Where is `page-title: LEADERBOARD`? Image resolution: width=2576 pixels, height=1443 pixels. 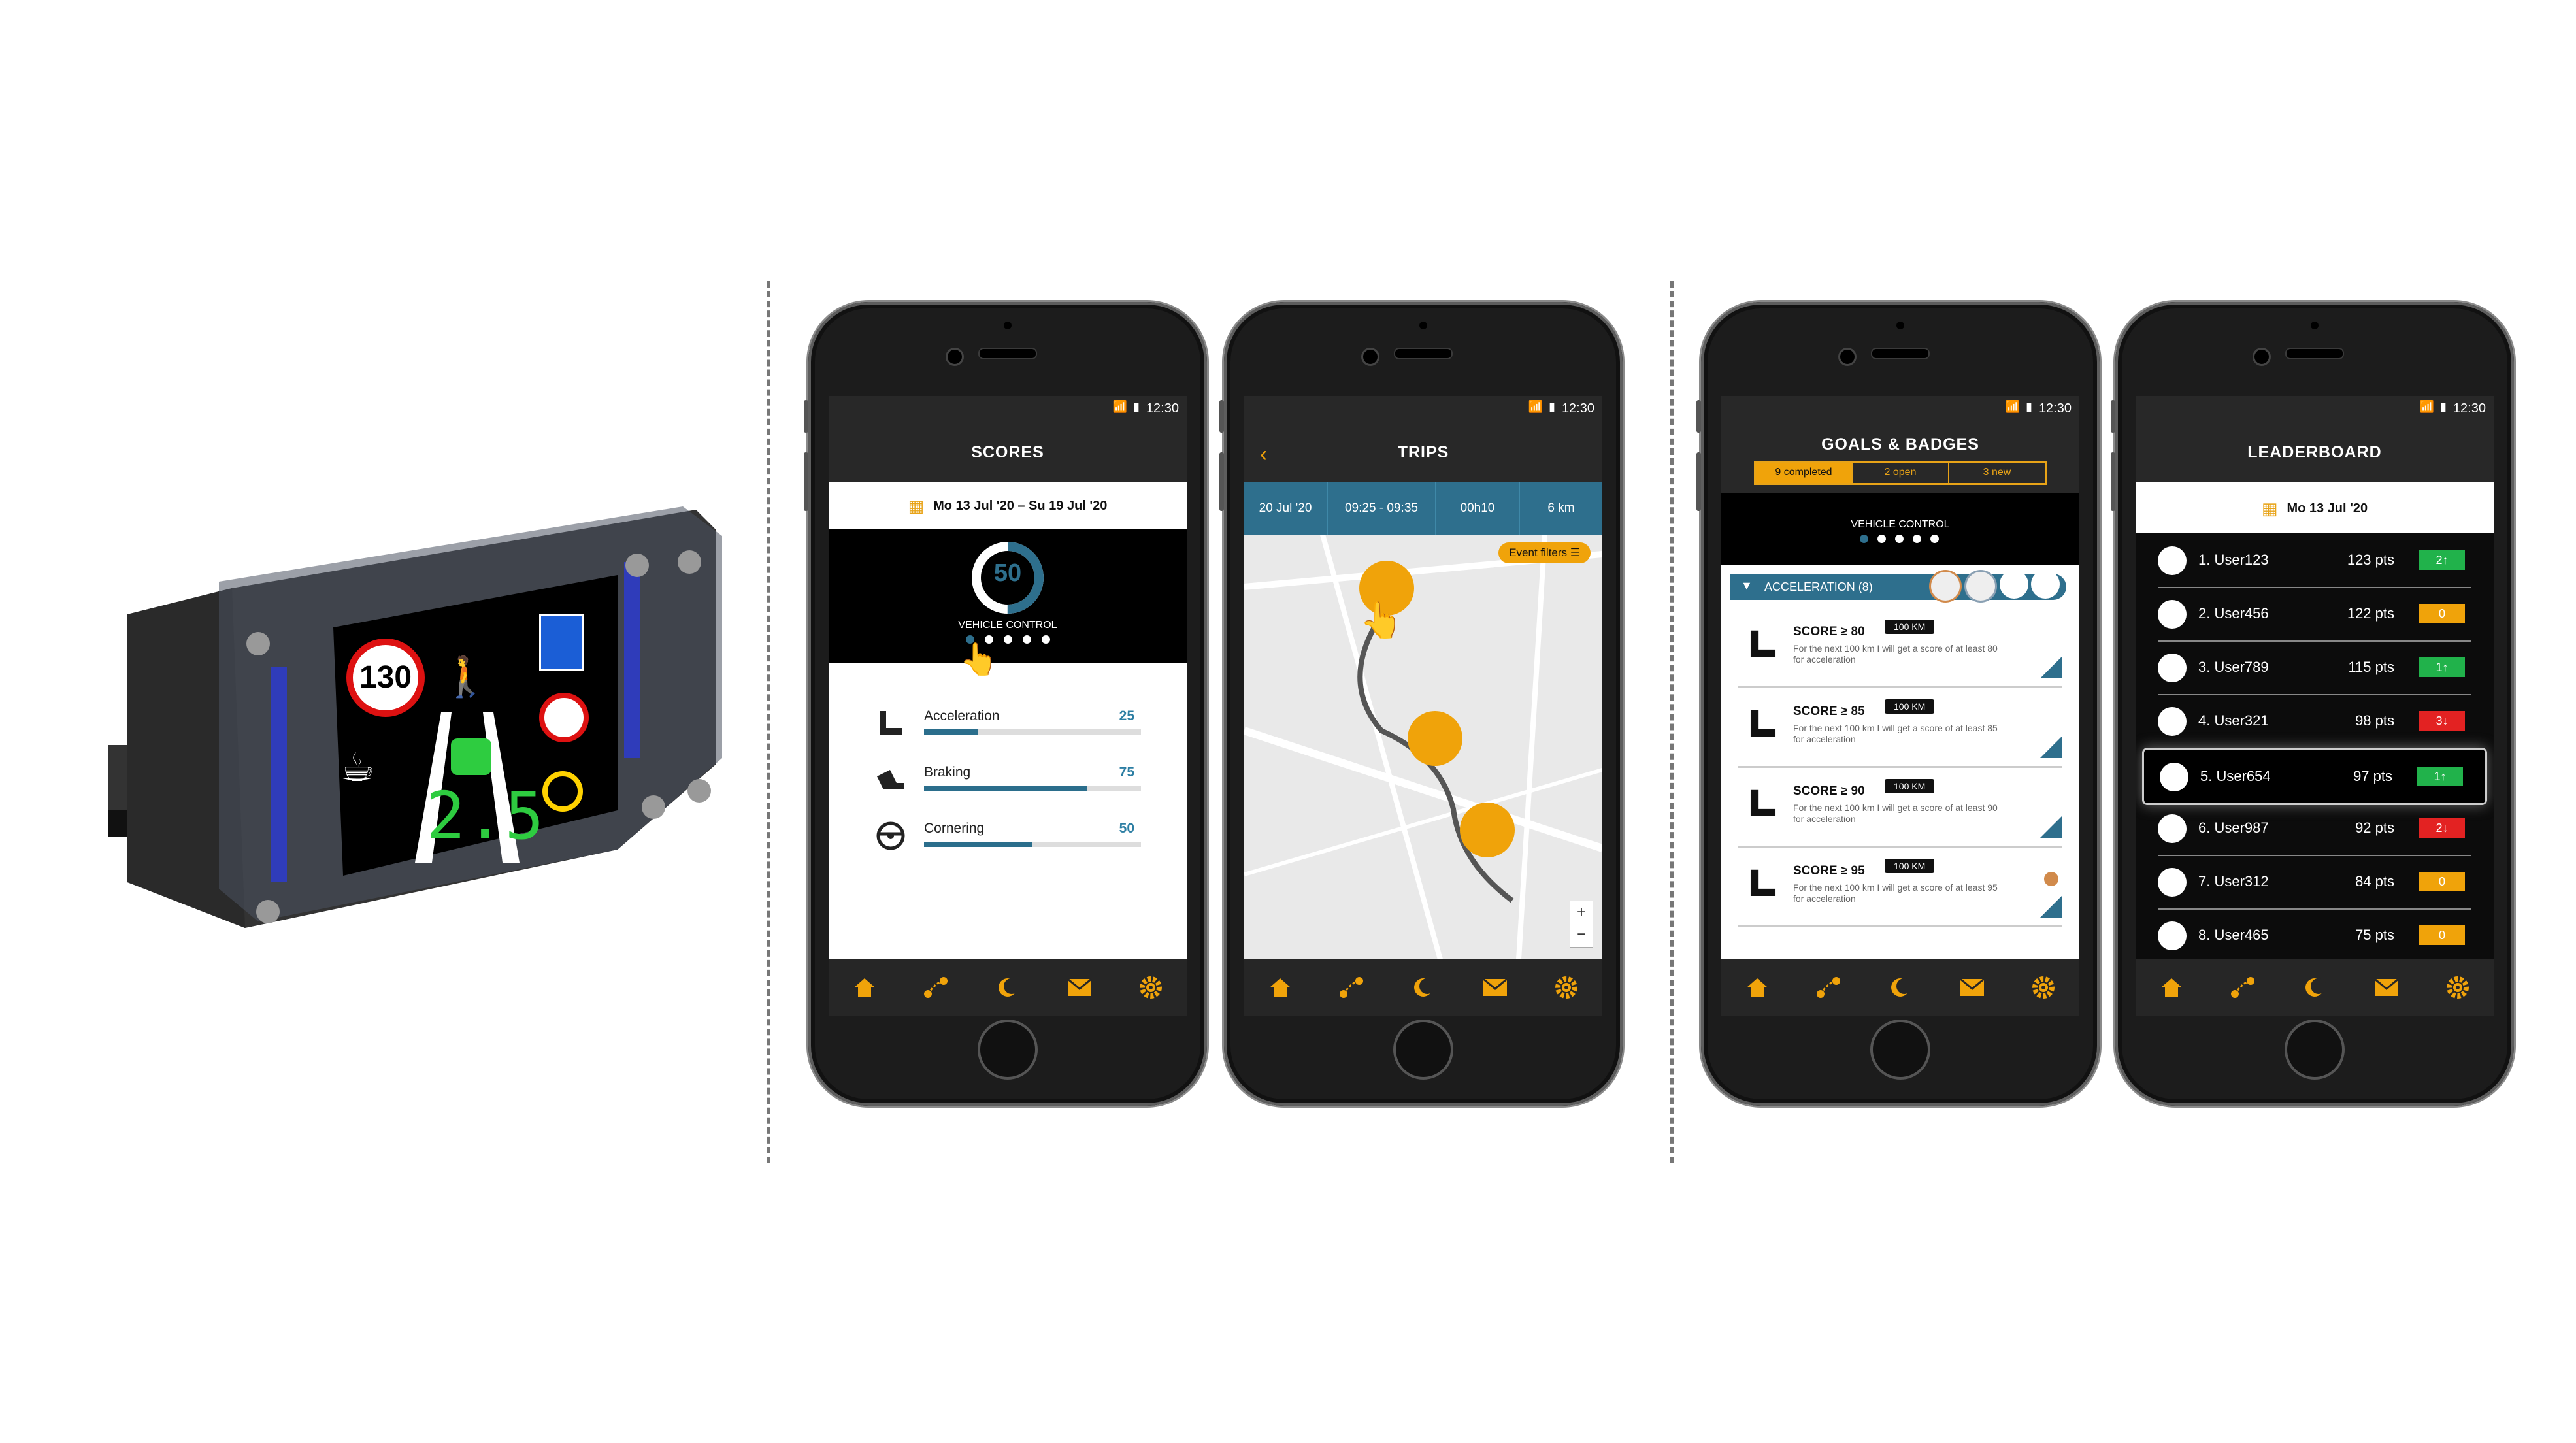 page-title: LEADERBOARD is located at coordinates (2314, 452).